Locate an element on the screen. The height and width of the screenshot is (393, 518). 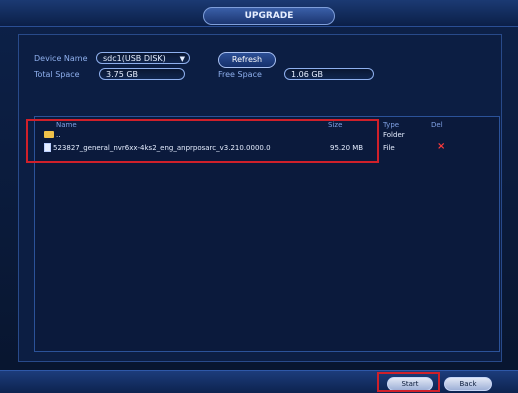
device-name-select: sdc1(USB DISK) ▼ is located at coordinates (143, 58).